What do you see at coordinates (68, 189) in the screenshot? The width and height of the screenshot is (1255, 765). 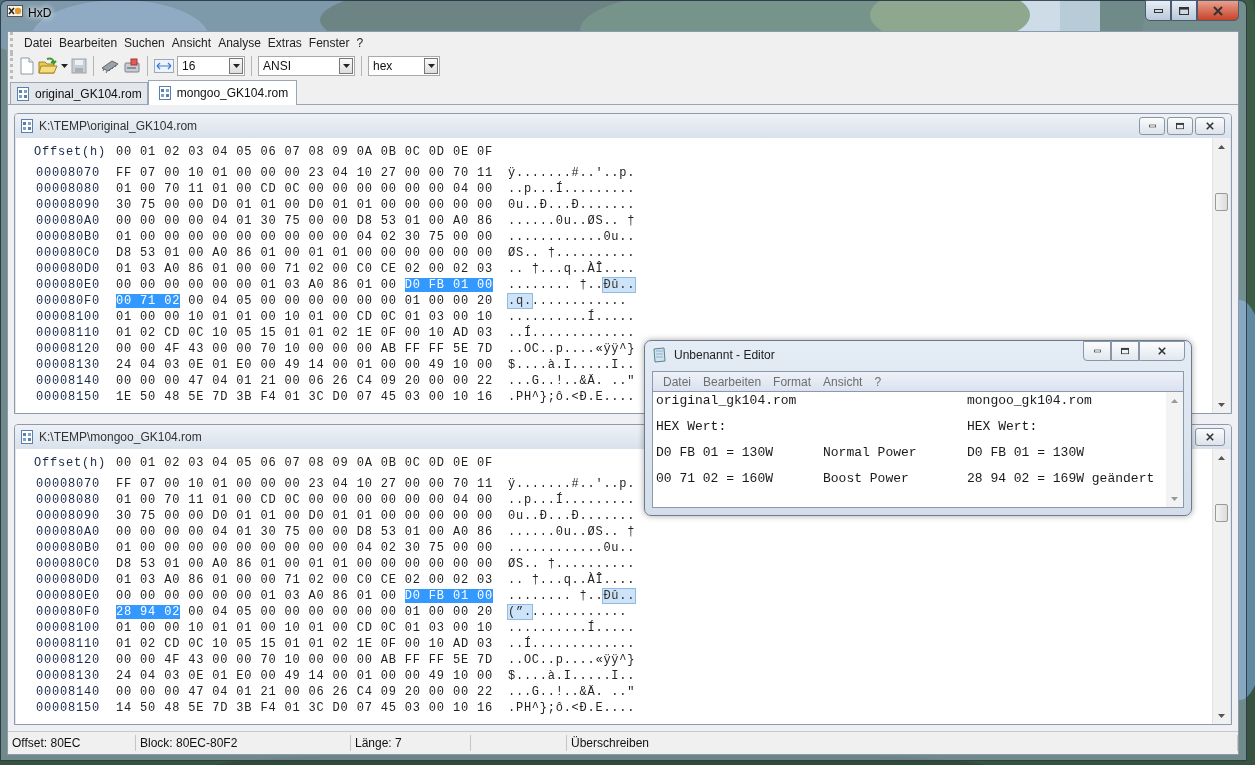 I see `row-offset: 00008080` at bounding box center [68, 189].